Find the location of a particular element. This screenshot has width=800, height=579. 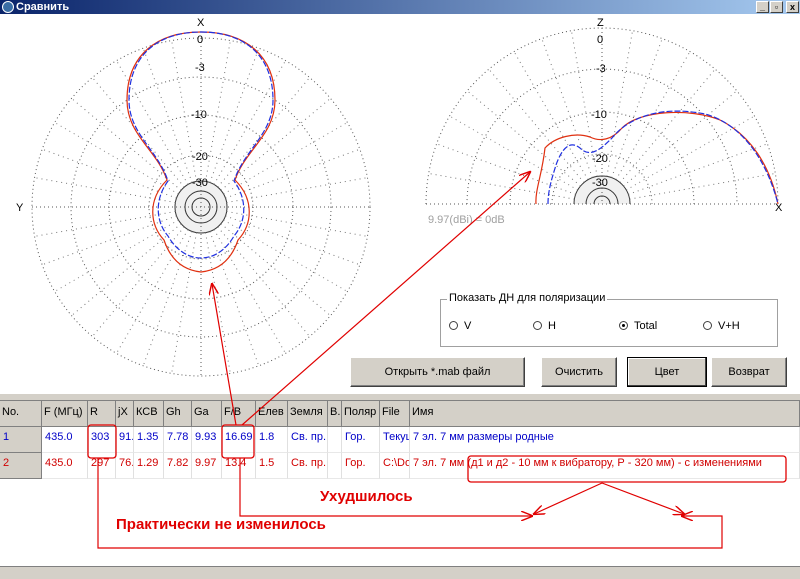

col-file: File is located at coordinates (395, 414).